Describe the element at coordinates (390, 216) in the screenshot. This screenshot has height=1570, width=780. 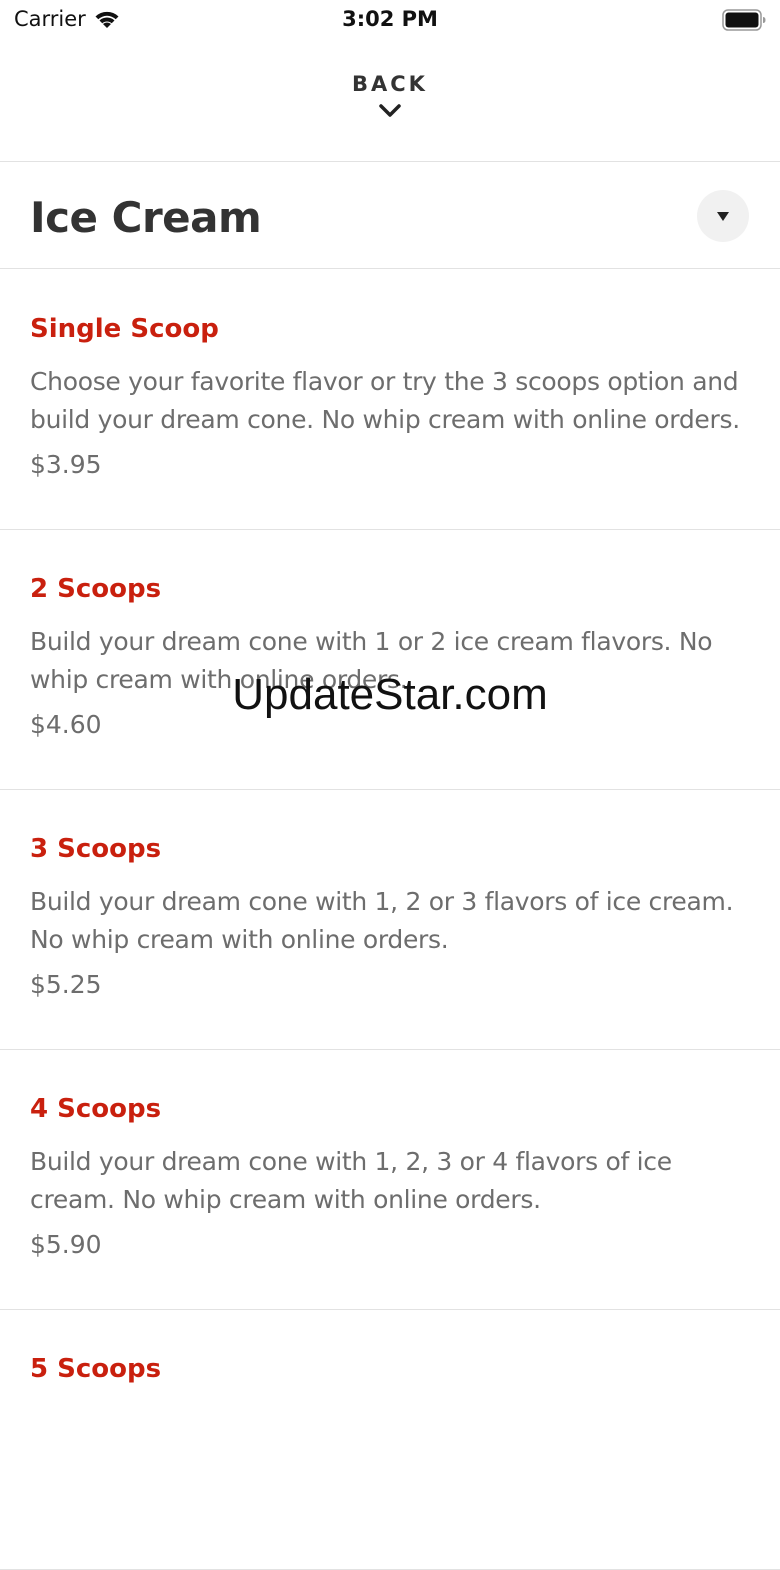
I see `category-header: Ice Cream` at that location.